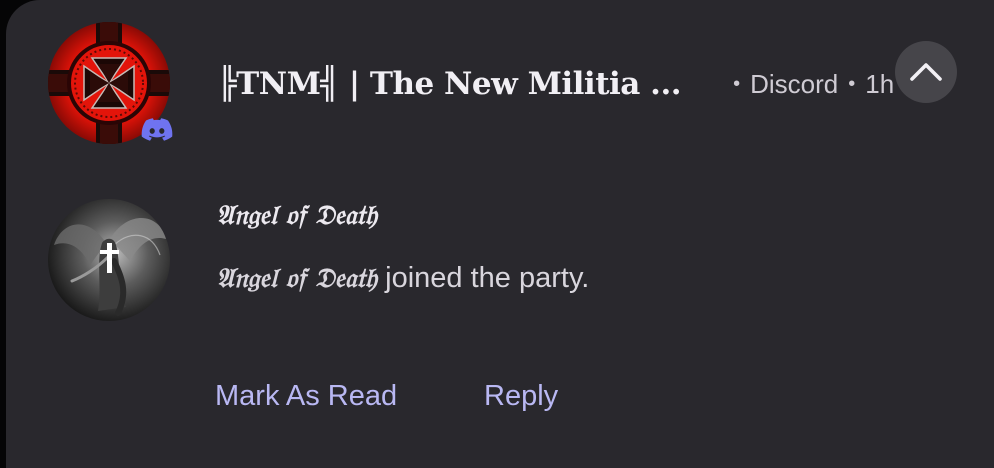  Describe the element at coordinates (297, 215) in the screenshot. I see `sender-name: 𝔄𝔫𝔤𝔢𝔩 𝔬𝔣 𝔇𝔢𝔞𝔱𝔥` at that location.